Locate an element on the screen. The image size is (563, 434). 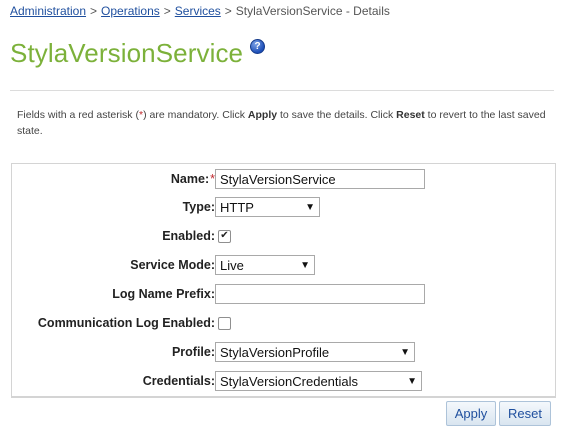
log-prefix-row: Log Name Prefix: is located at coordinates (283, 294).